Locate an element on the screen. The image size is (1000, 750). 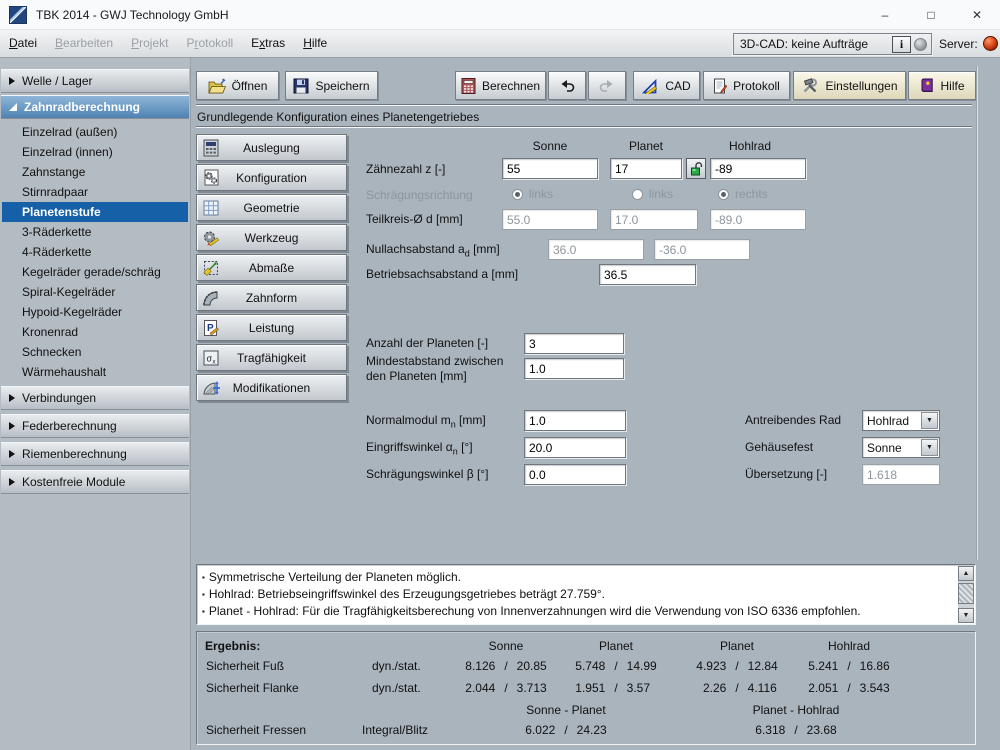
ratio-input is located at coordinates (901, 474).